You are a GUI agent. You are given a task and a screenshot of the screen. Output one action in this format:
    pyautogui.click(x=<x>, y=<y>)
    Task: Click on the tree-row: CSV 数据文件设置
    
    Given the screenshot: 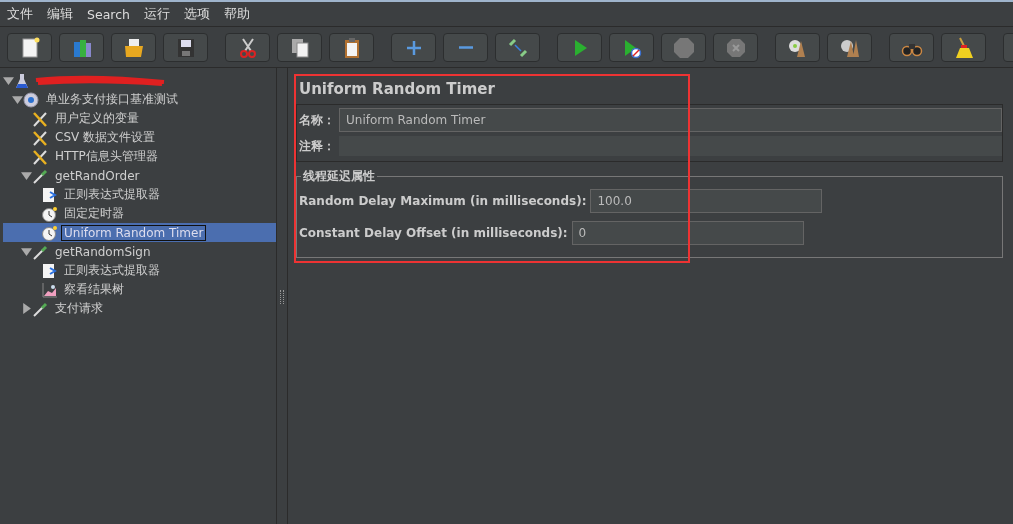 What is the action you would take?
    pyautogui.click(x=139, y=137)
    